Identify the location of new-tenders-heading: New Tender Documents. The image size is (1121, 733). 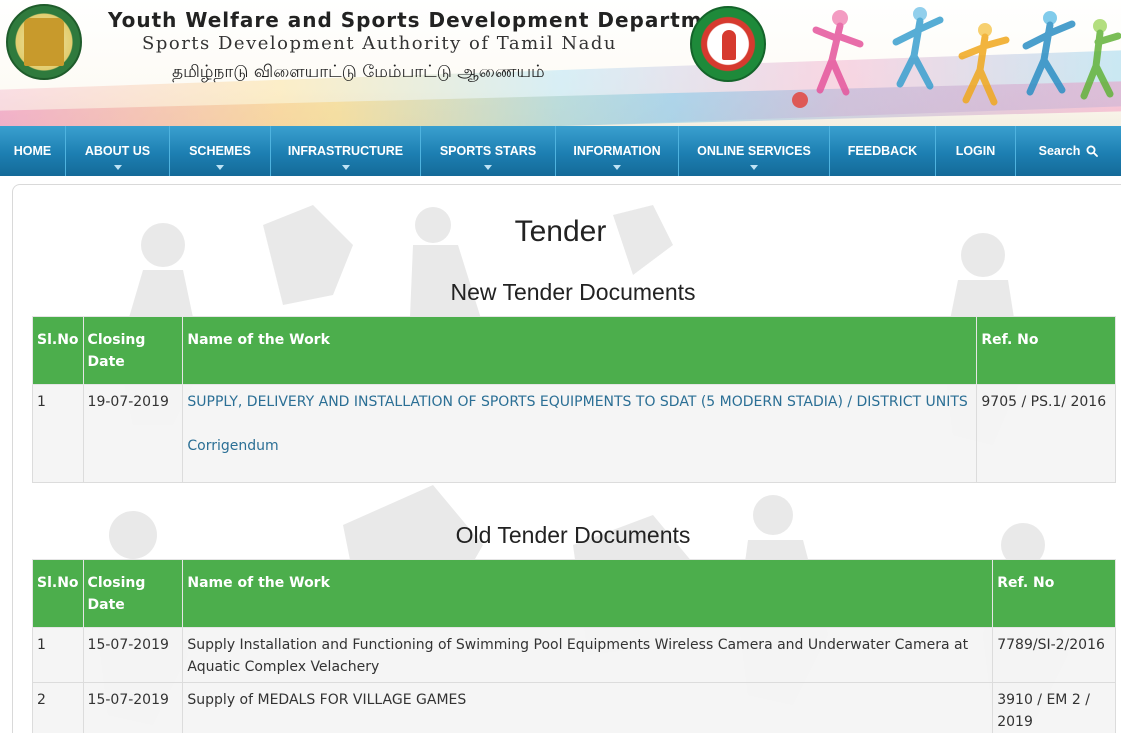
(573, 292).